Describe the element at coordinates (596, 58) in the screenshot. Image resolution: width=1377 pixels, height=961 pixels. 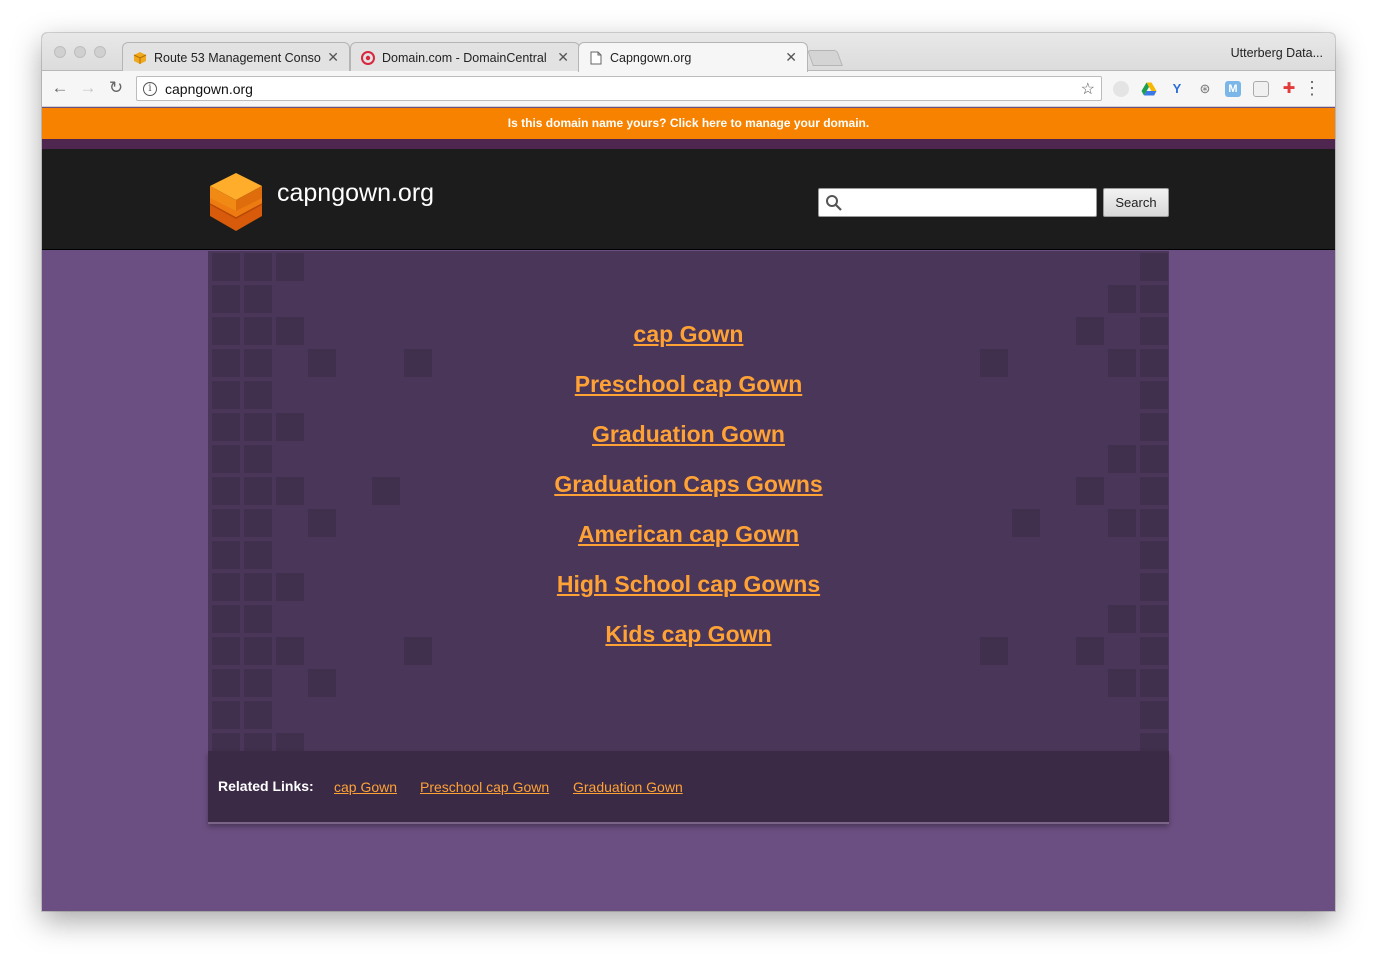
I see `page-icon` at that location.